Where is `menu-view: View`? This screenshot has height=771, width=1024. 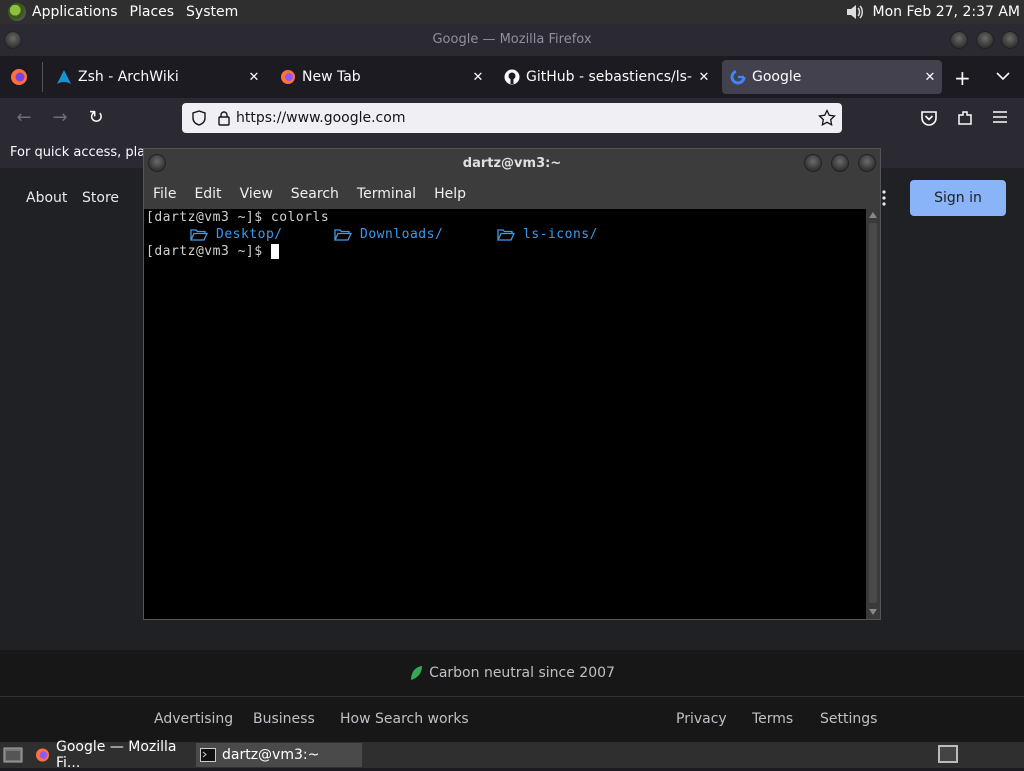
menu-view: View is located at coordinates (256, 194).